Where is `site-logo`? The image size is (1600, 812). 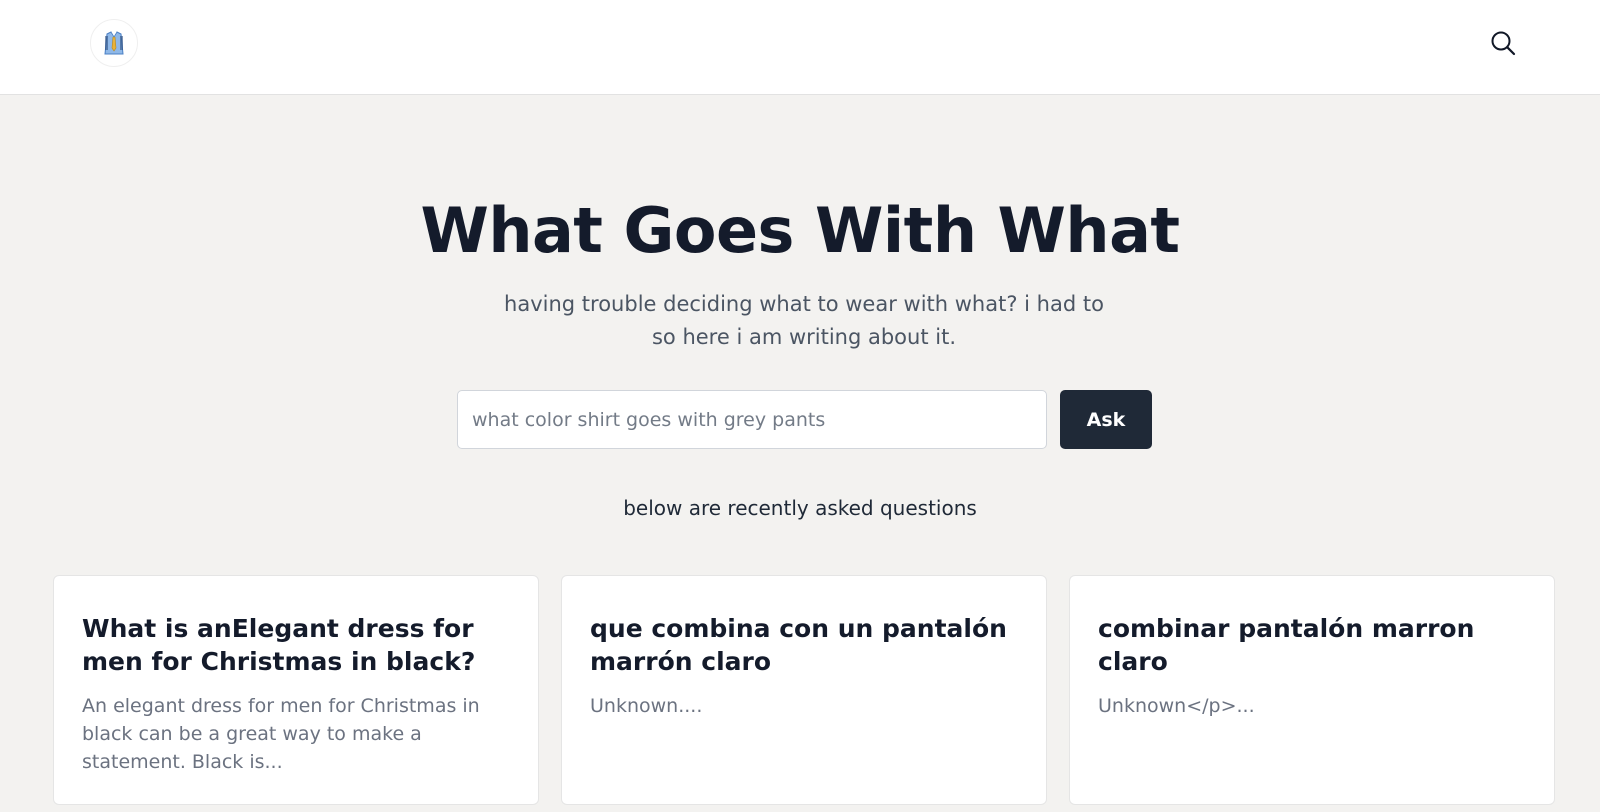
site-logo is located at coordinates (114, 43).